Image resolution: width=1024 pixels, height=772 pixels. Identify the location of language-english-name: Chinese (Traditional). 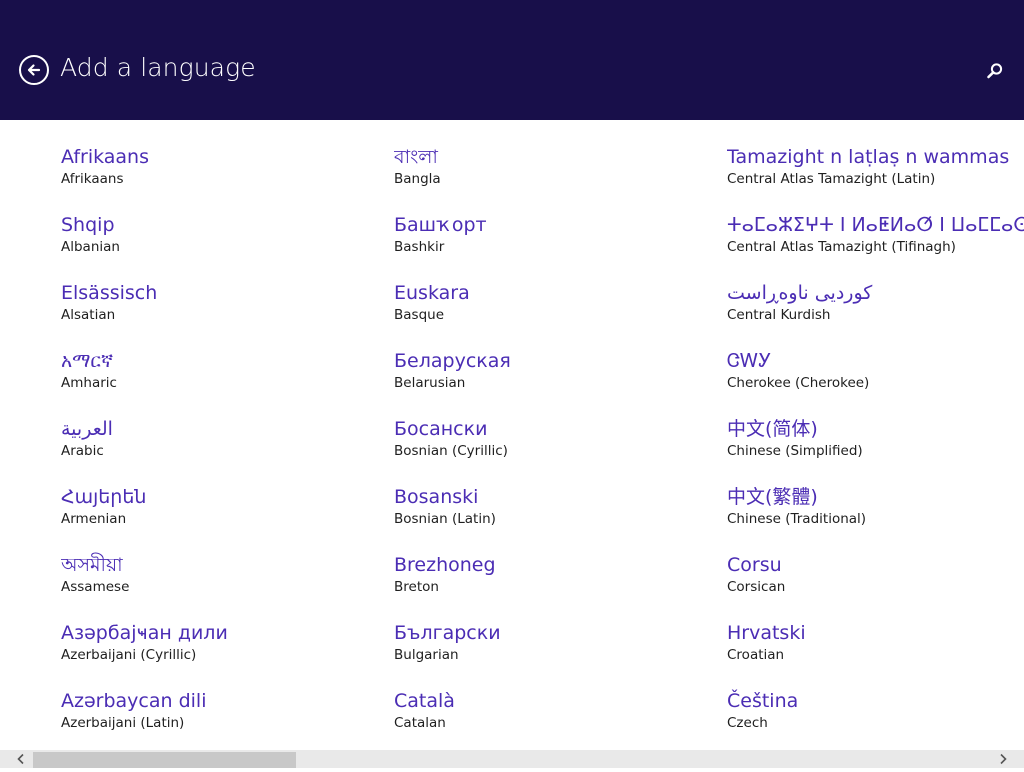
(797, 519).